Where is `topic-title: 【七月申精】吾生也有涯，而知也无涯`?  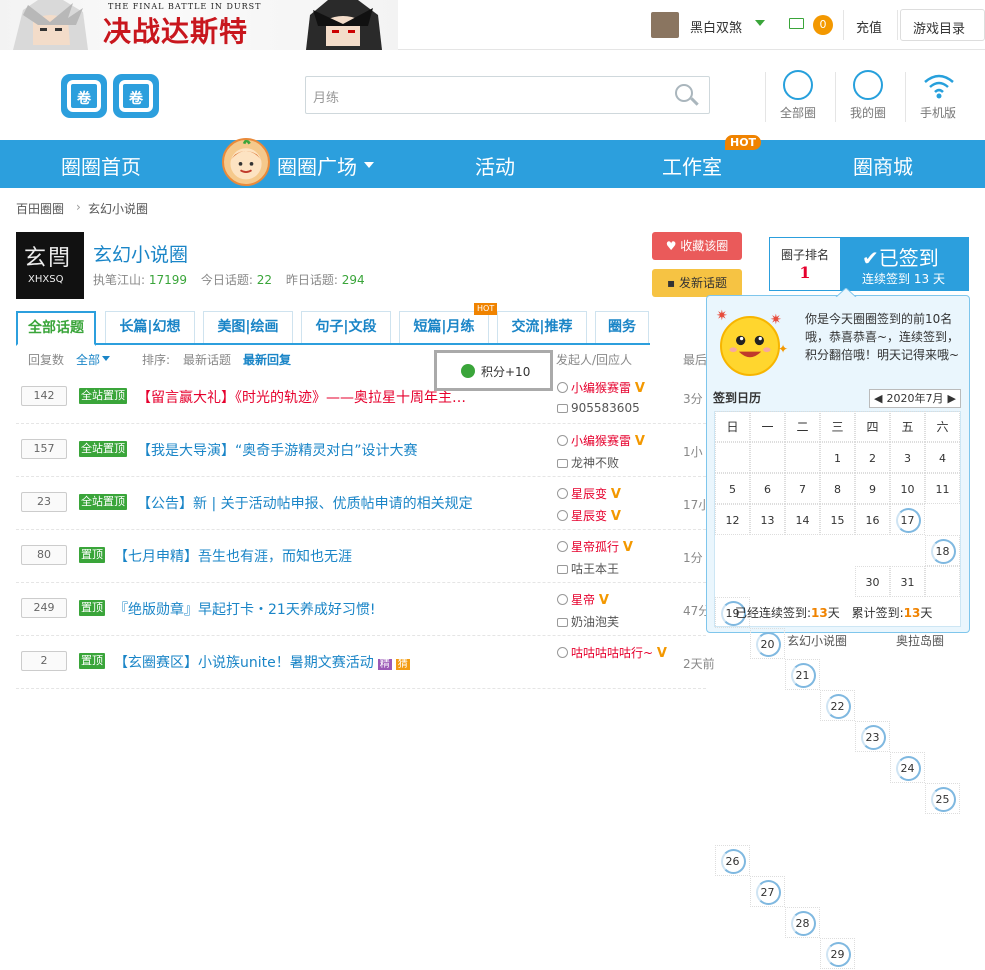 topic-title: 【七月申精】吾生也有涯，而知也无涯 is located at coordinates (233, 556).